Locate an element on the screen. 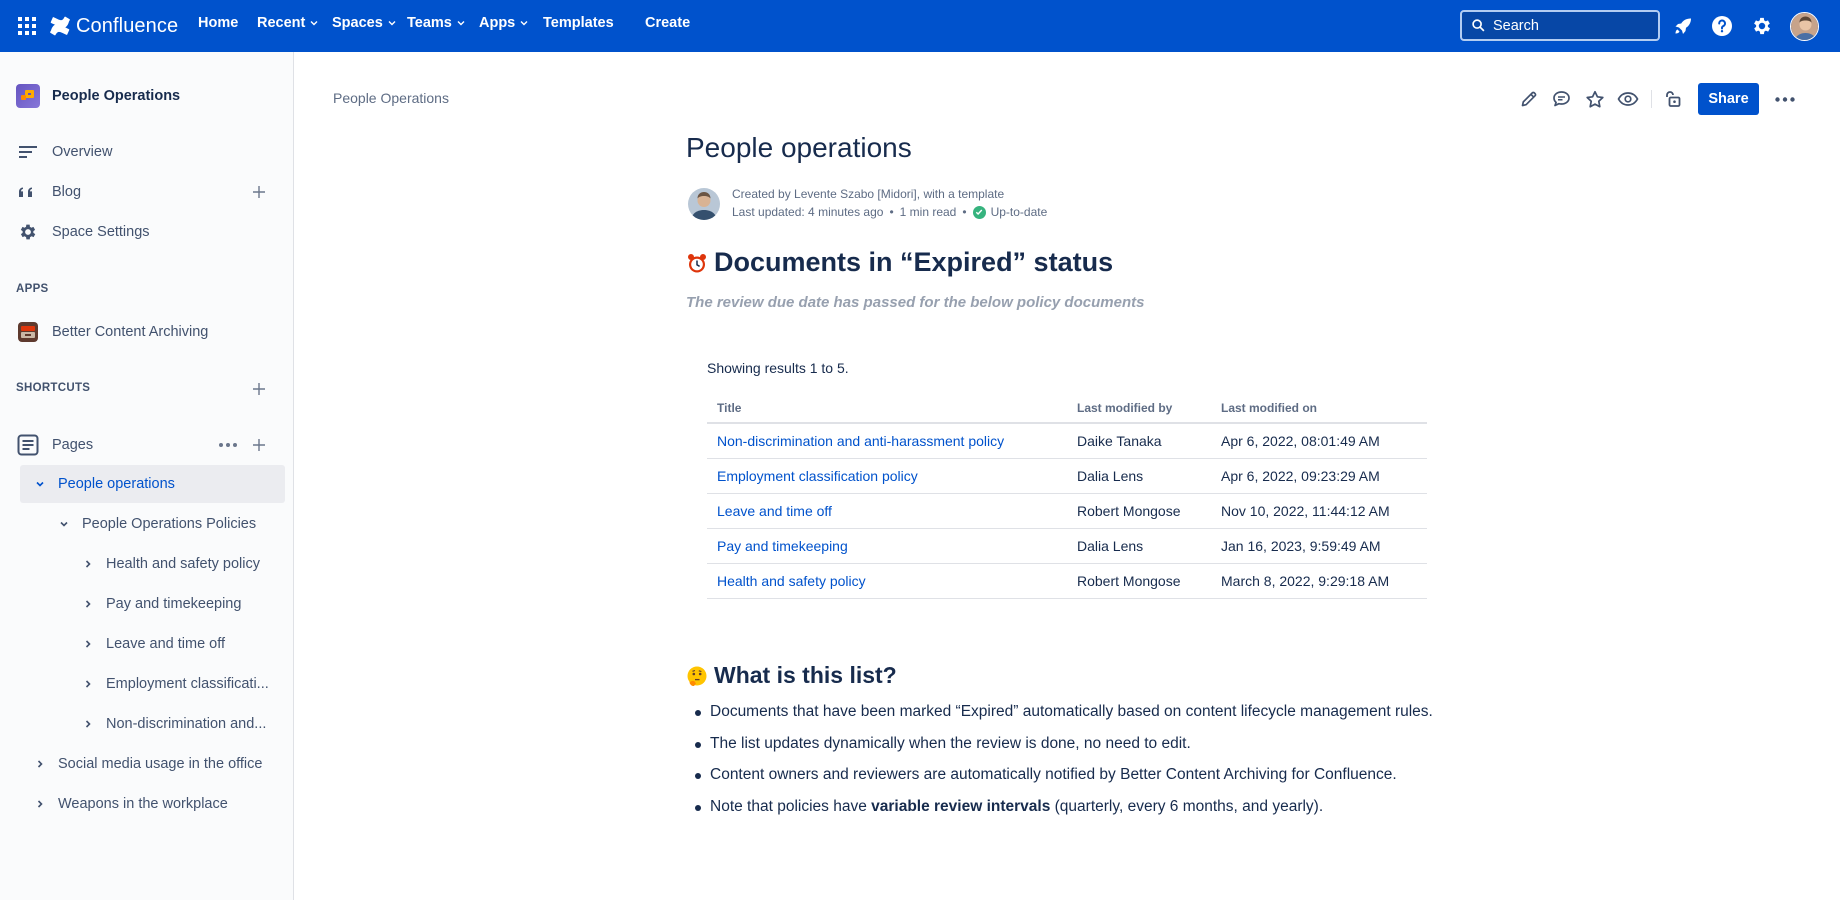 The image size is (1840, 900). user-avatar is located at coordinates (1804, 26).